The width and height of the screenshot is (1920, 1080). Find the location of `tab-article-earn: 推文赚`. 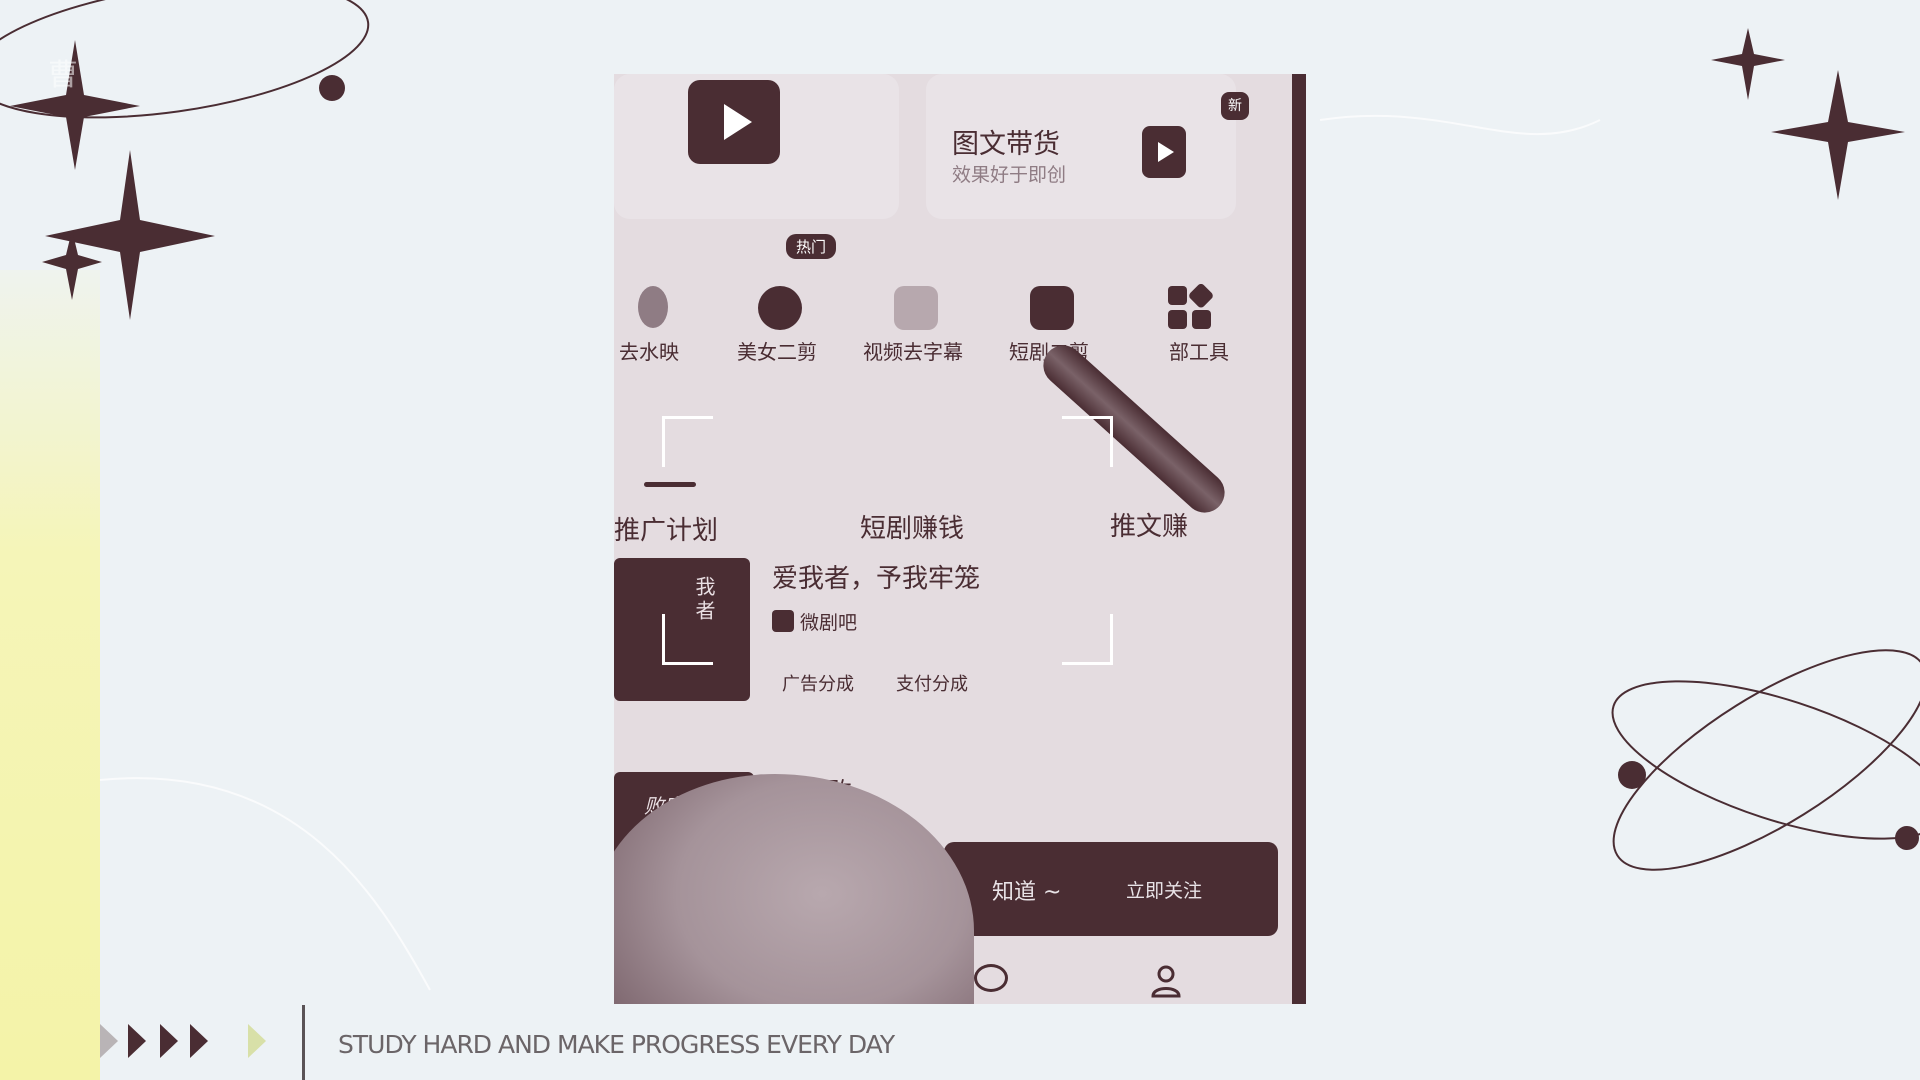

tab-article-earn: 推文赚 is located at coordinates (1149, 524).